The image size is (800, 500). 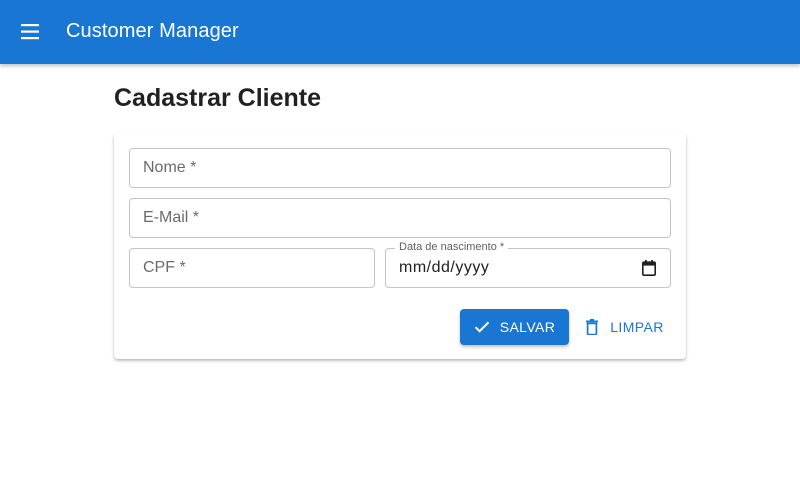 I want to click on check-icon, so click(x=481, y=327).